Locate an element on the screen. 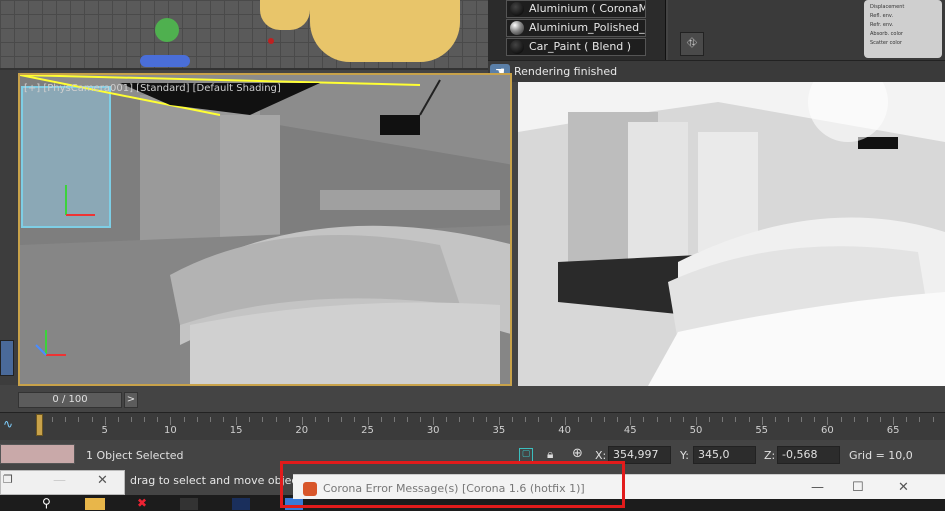 This screenshot has height=511, width=945. selection-status: 1 Object Selected is located at coordinates (135, 455).